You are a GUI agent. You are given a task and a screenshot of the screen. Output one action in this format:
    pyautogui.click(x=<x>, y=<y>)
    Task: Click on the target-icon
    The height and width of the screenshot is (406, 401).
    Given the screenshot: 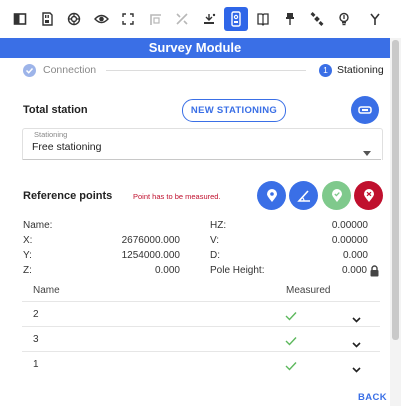 What is the action you would take?
    pyautogui.click(x=74, y=19)
    